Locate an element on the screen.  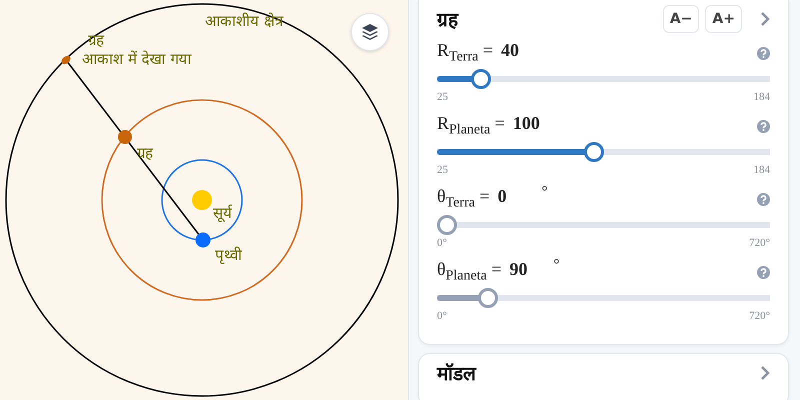
earth-label: पृथ्वी is located at coordinates (228, 255).